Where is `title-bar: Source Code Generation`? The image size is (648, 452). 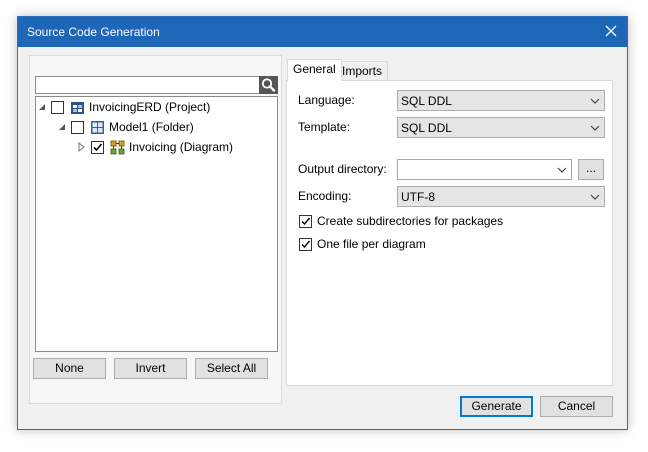 title-bar: Source Code Generation is located at coordinates (322, 32).